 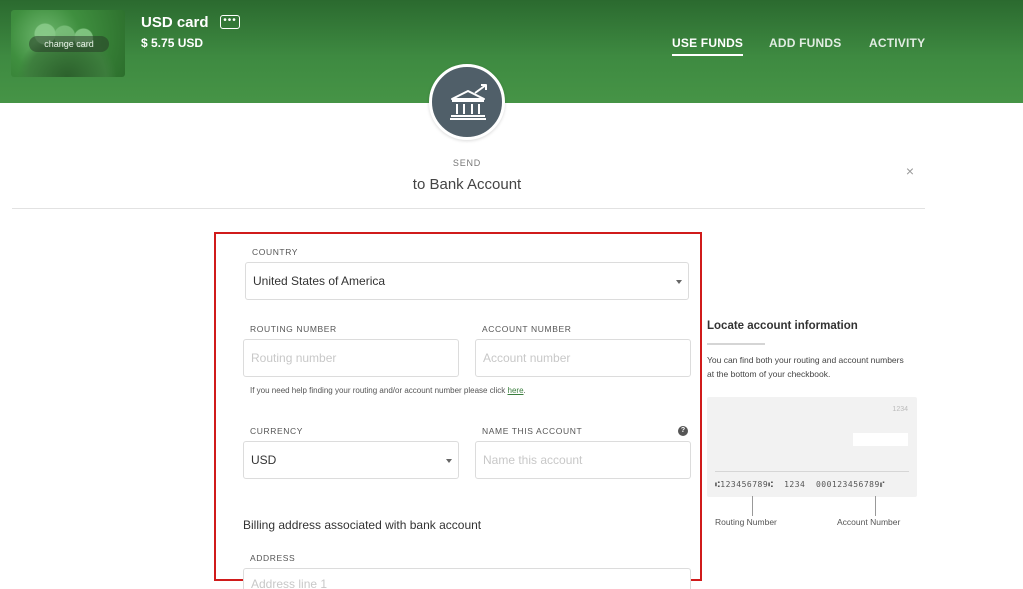 I want to click on sample-check-image: 1234 ⑆123456789⑆ 1234 000123456789⑈, so click(x=812, y=447).